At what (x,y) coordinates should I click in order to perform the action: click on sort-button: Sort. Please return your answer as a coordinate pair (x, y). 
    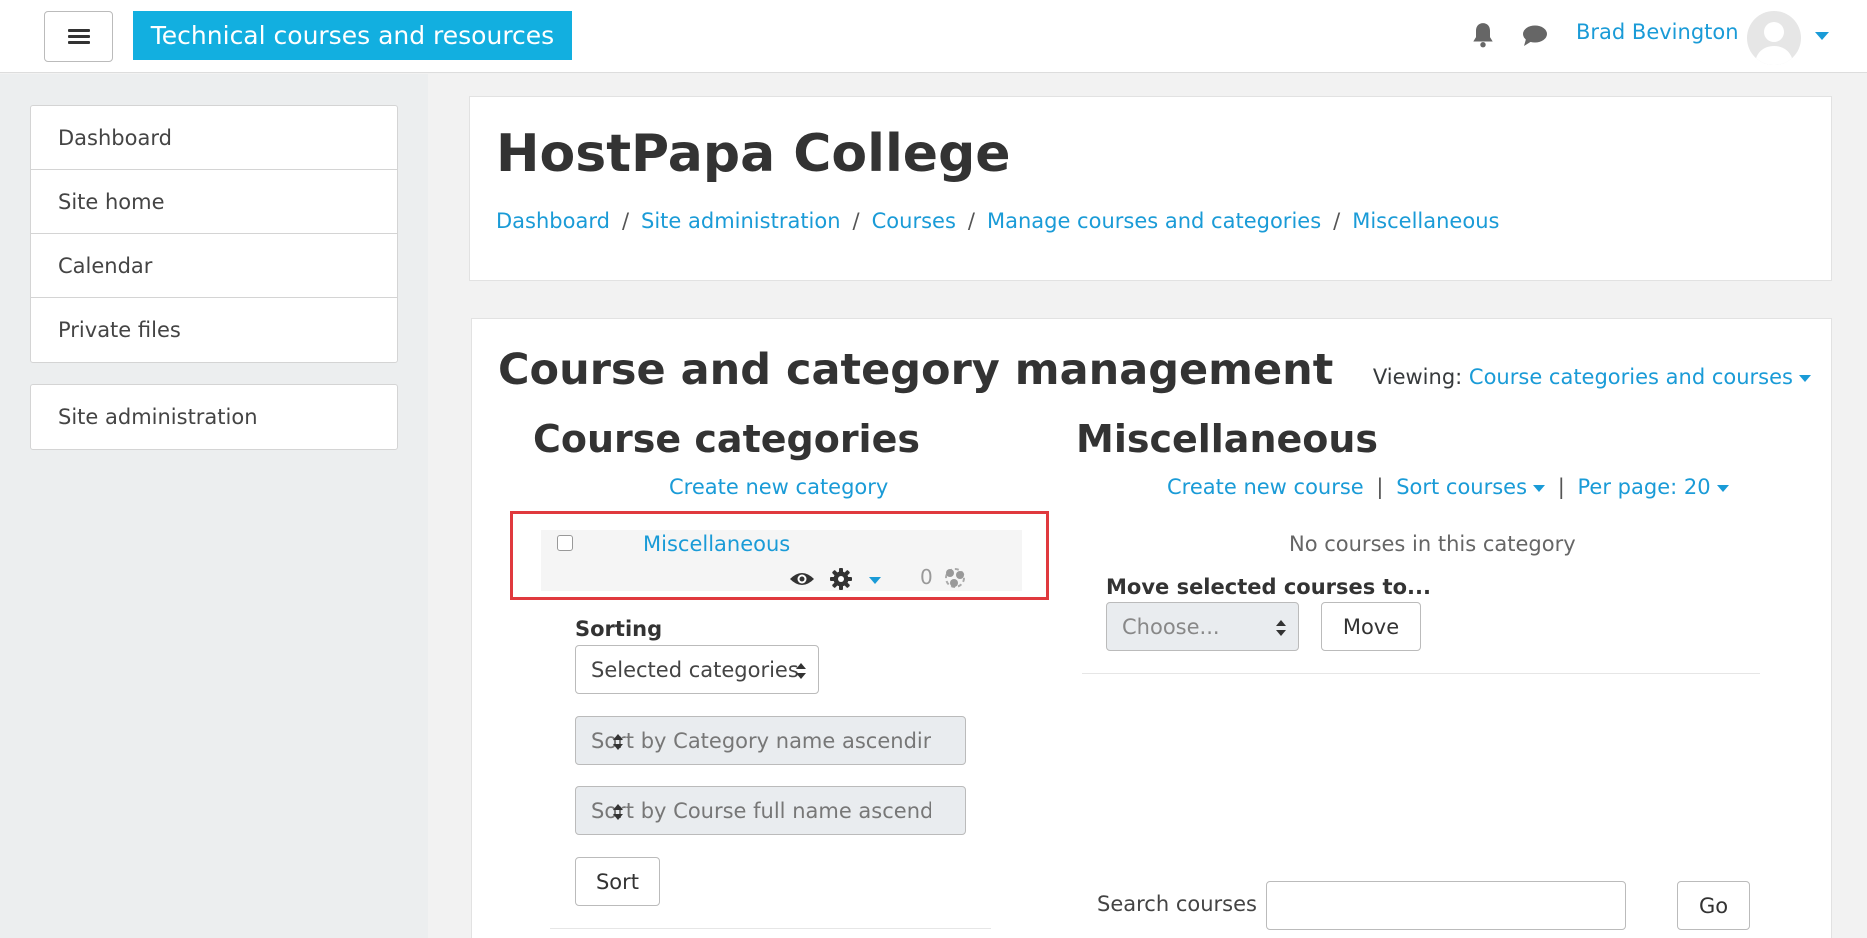
    Looking at the image, I should click on (617, 881).